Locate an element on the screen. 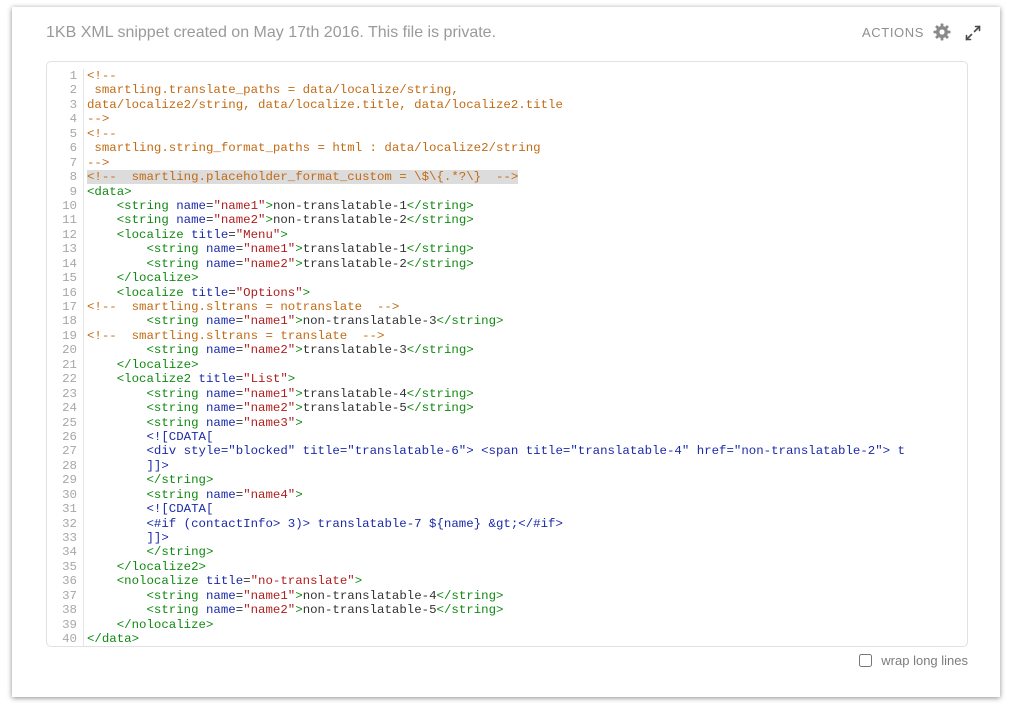 The width and height of the screenshot is (1014, 717). line-number: 2 is located at coordinates (65, 90).